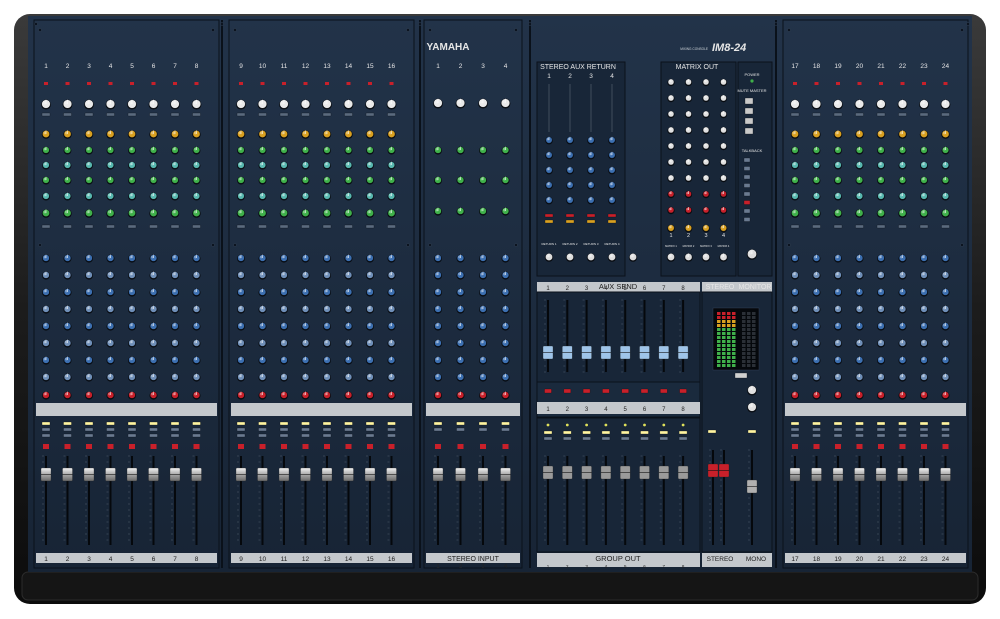 The height and width of the screenshot is (619, 1000). Describe the element at coordinates (175, 114) in the screenshot. I see `hpf-button` at that location.